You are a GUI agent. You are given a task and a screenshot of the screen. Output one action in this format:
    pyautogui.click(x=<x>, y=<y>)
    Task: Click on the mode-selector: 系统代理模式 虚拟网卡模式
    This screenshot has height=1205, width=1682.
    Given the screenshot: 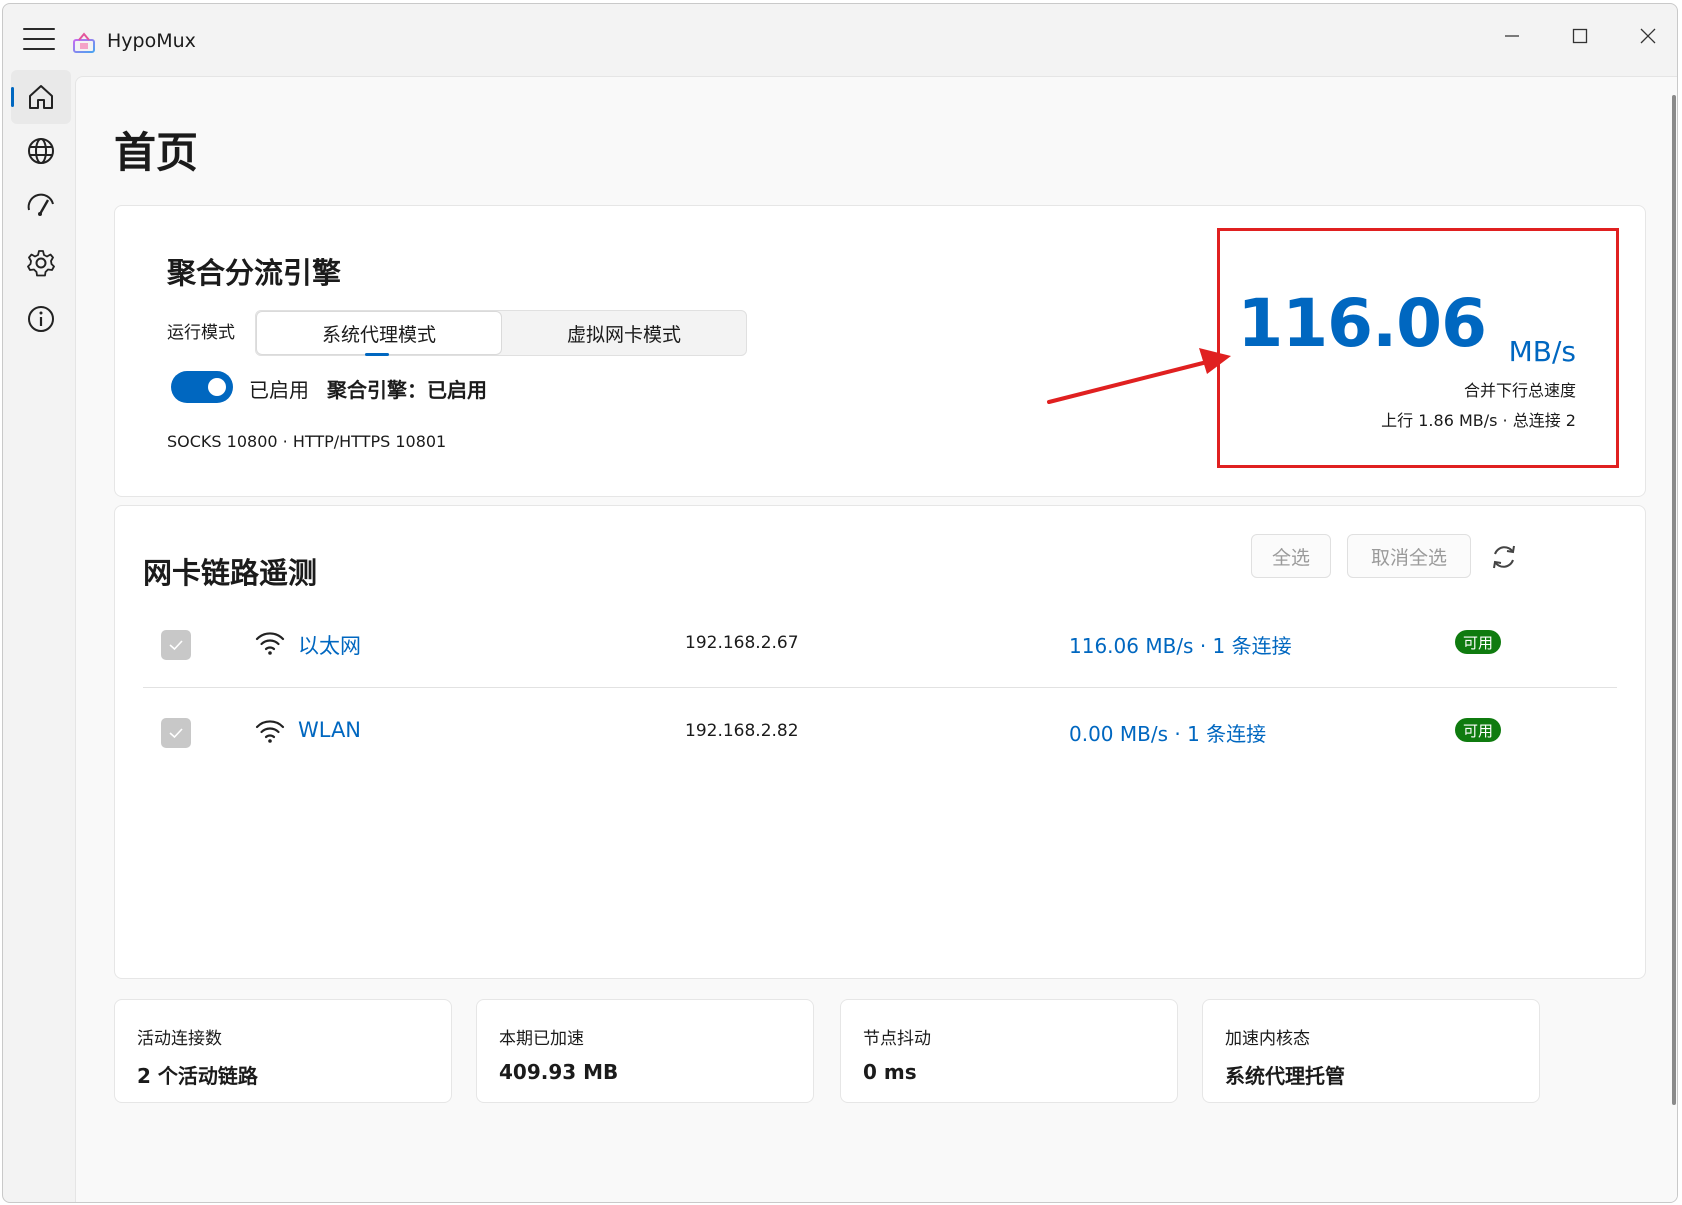 What is the action you would take?
    pyautogui.click(x=501, y=333)
    